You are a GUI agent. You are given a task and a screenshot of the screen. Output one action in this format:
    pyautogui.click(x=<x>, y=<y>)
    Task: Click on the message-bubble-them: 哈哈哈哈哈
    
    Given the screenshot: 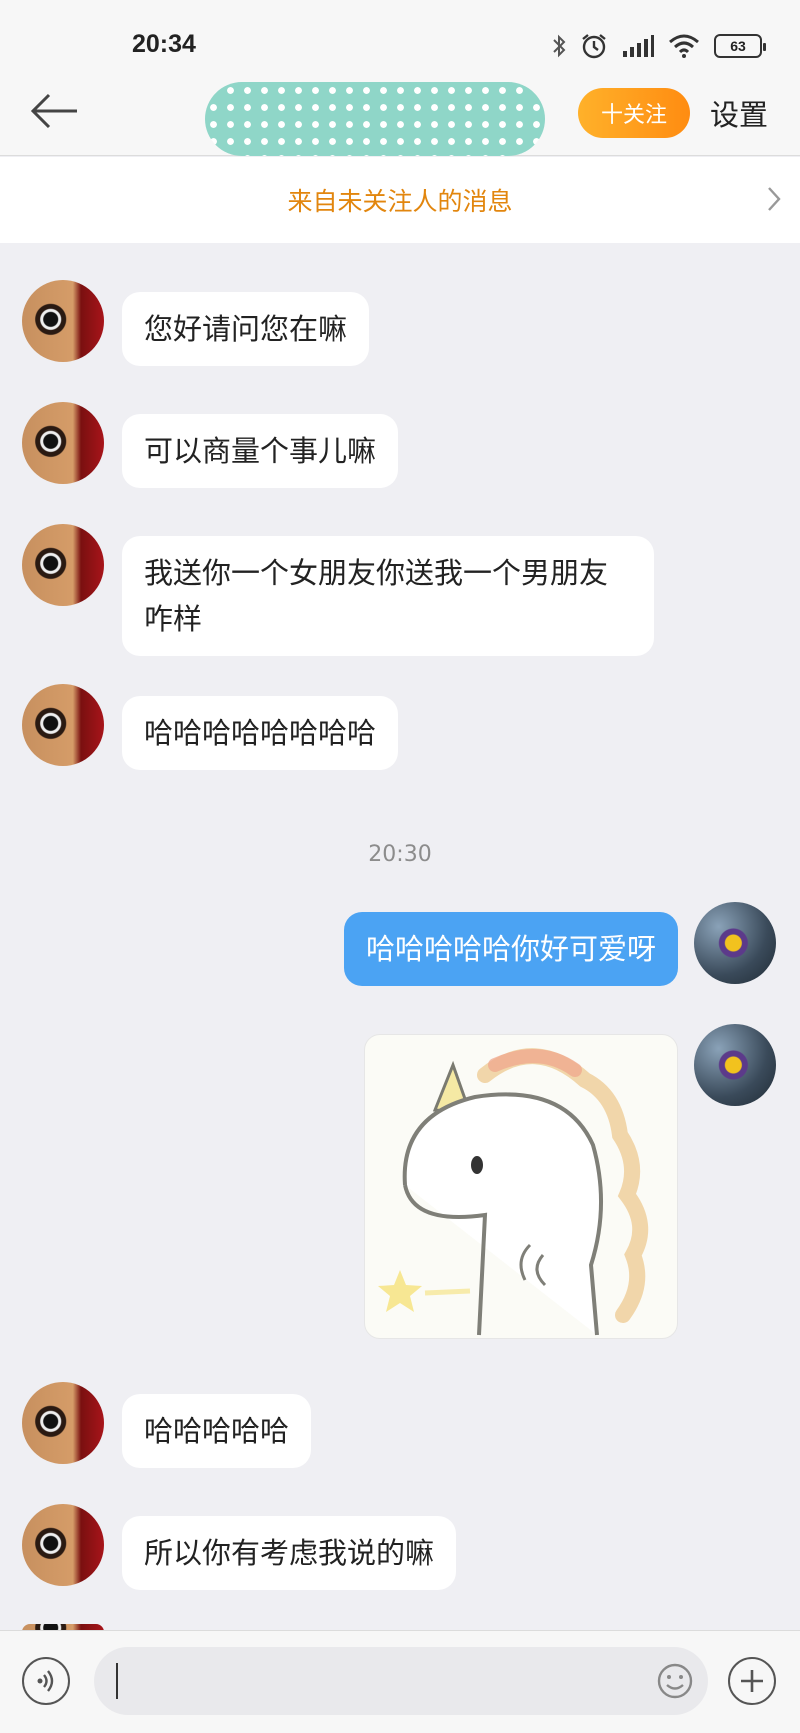 What is the action you would take?
    pyautogui.click(x=217, y=1431)
    